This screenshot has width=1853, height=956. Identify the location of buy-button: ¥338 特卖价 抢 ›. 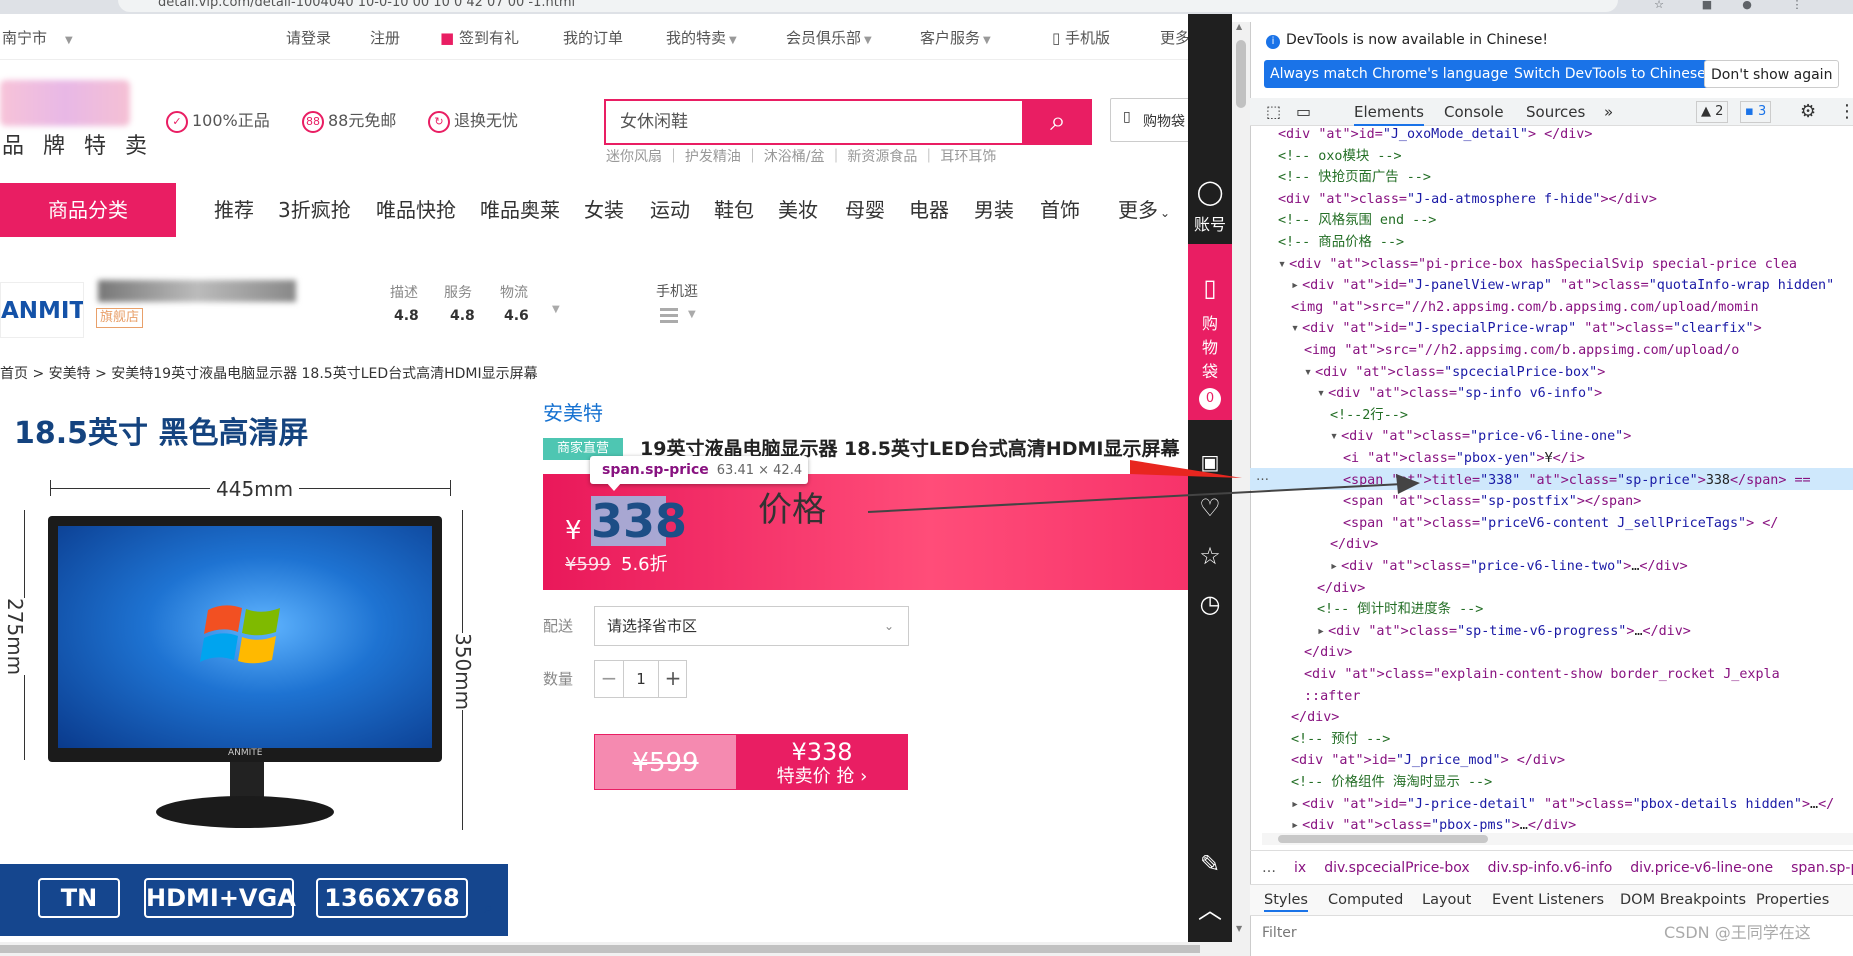
(822, 762).